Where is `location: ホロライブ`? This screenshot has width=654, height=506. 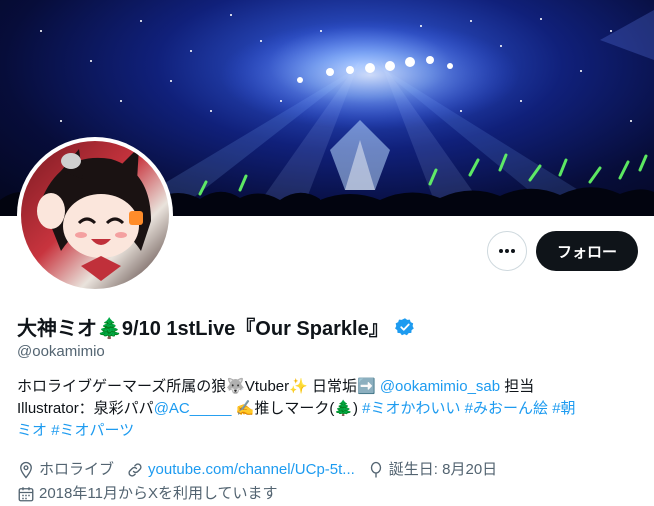 location: ホロライブ is located at coordinates (65, 470).